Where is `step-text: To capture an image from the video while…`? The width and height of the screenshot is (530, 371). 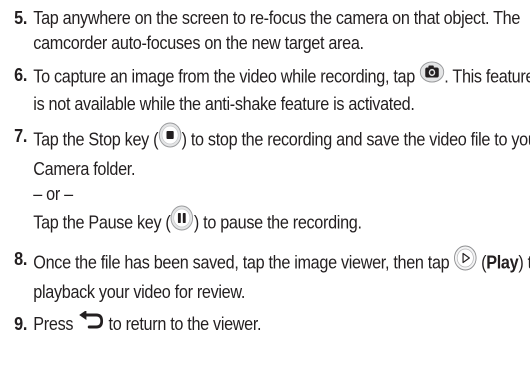
step-text: To capture an image from the video while… is located at coordinates (281, 89).